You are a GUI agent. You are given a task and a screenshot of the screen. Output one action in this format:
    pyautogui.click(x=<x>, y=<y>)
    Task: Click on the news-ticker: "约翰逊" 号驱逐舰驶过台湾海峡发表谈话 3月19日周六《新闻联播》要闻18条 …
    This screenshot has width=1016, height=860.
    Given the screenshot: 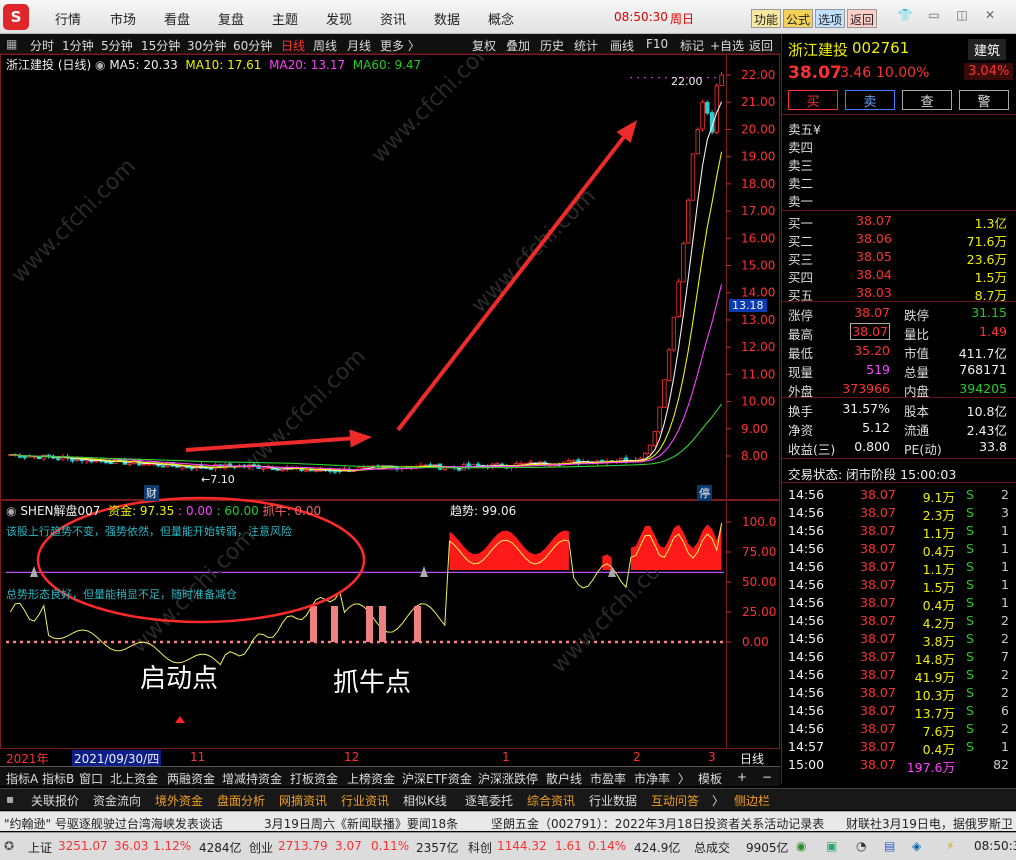 What is the action you would take?
    pyautogui.click(x=508, y=821)
    